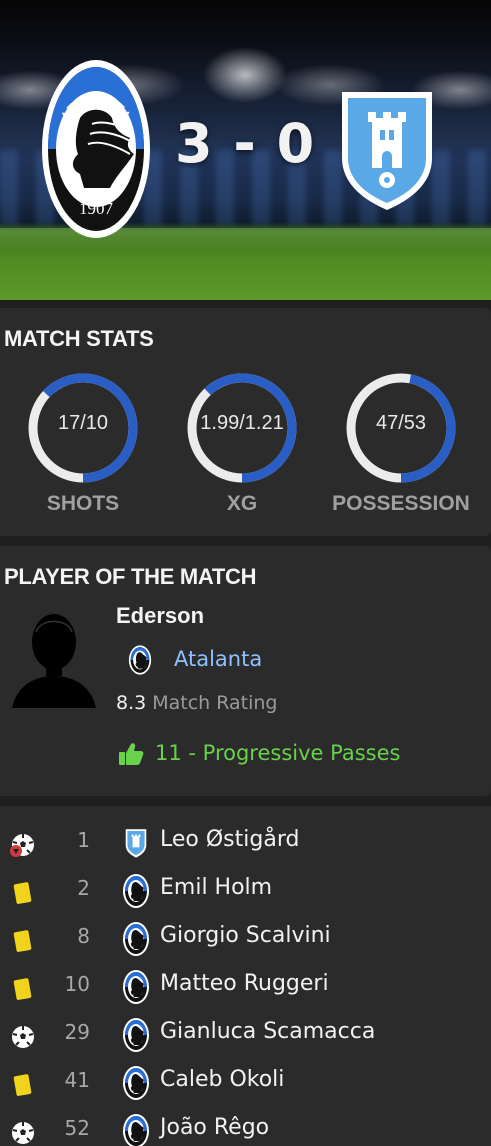  I want to click on own-goal-icon, so click(23, 845).